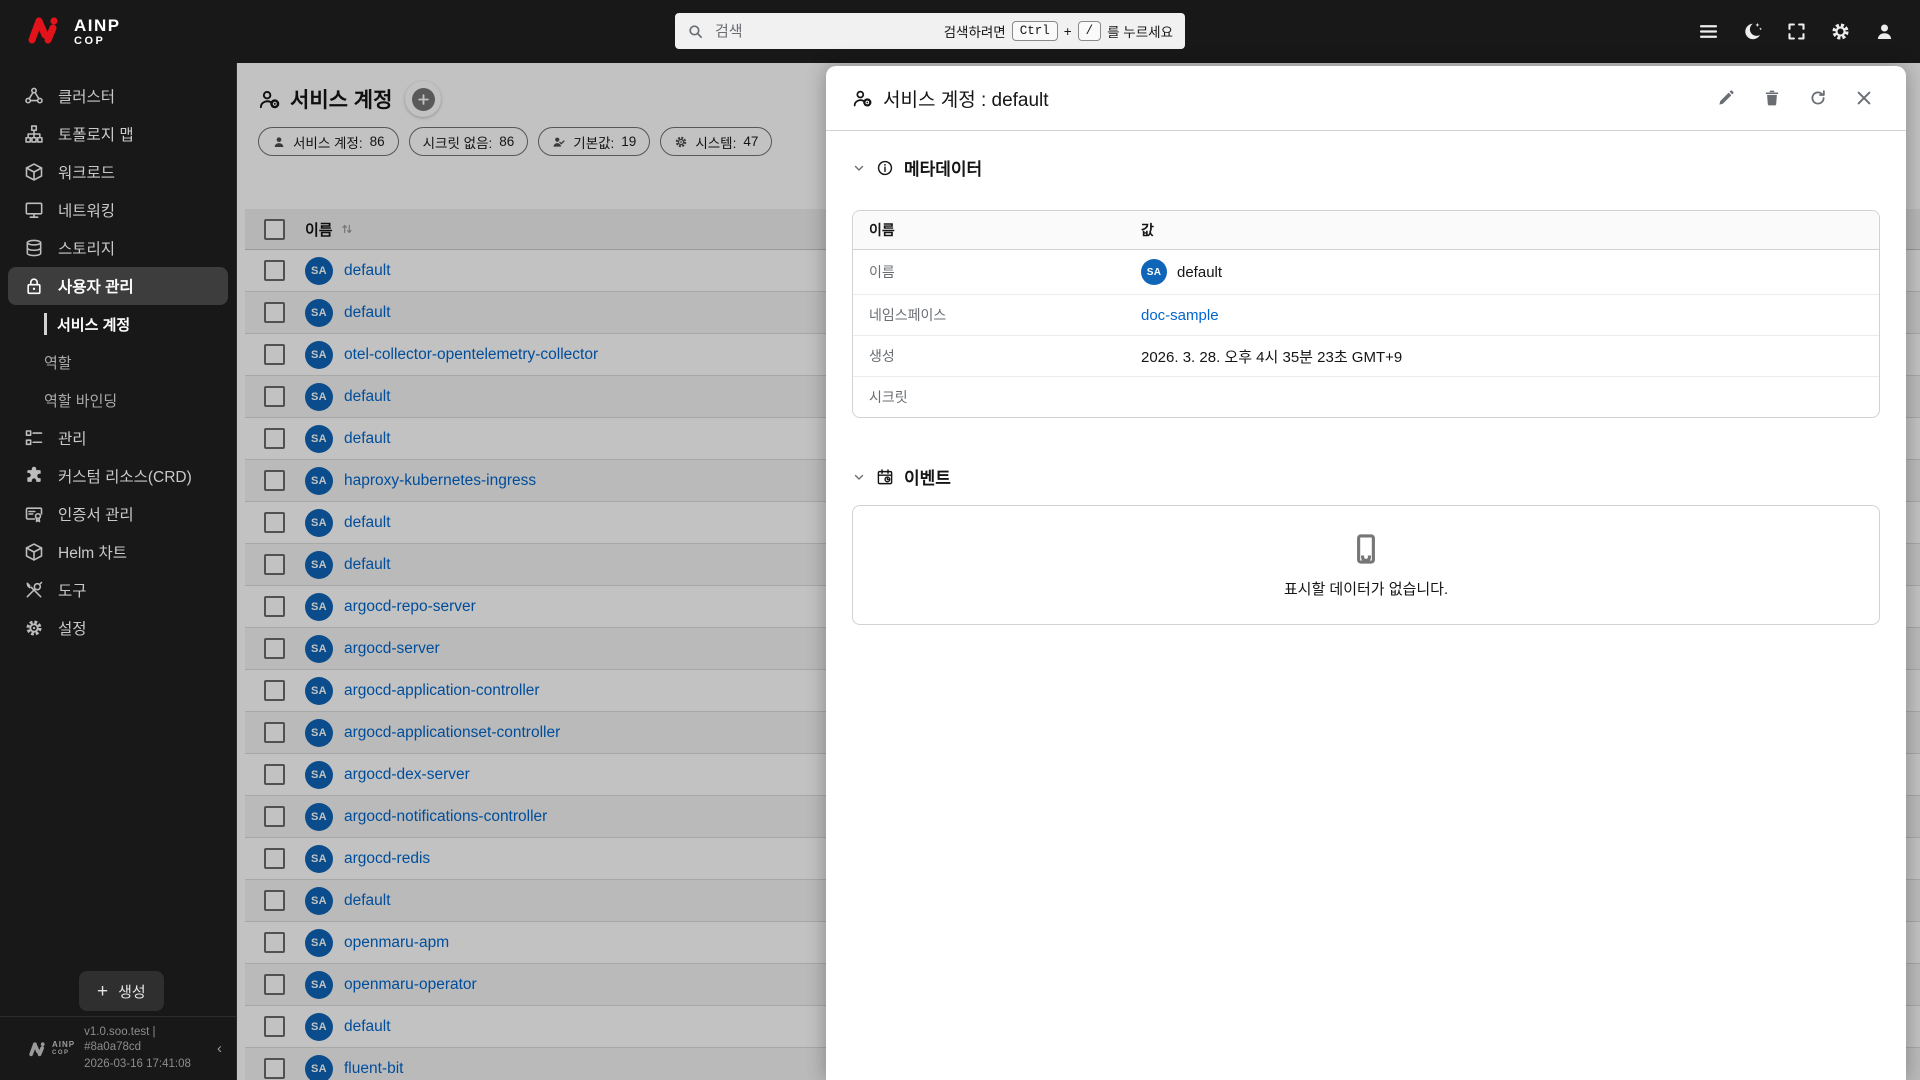 Image resolution: width=1920 pixels, height=1080 pixels. Describe the element at coordinates (34, 514) in the screenshot. I see `certificate-icon` at that location.